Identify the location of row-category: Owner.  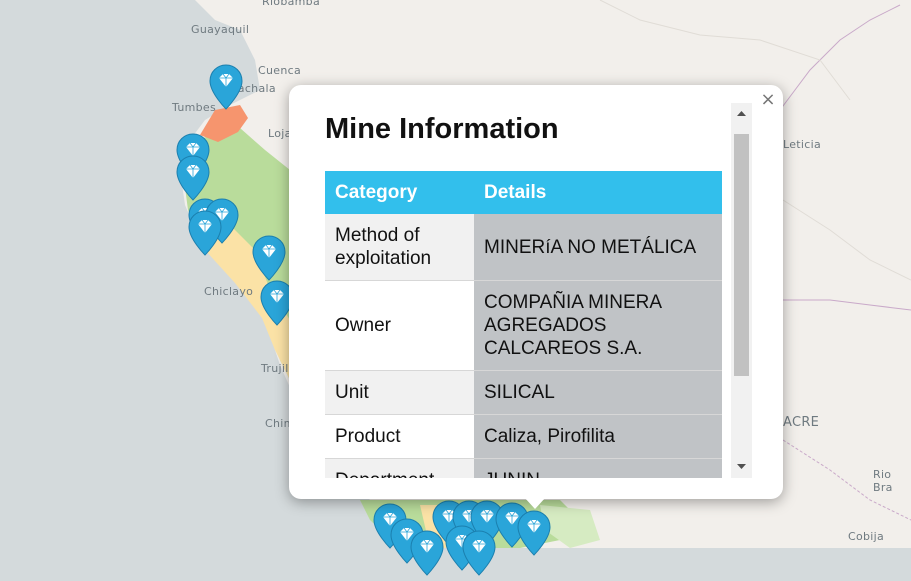
(399, 325).